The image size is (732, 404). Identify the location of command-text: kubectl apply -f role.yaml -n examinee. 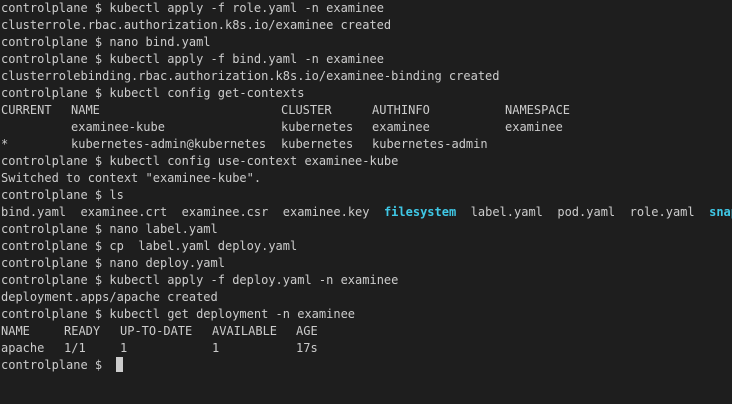
(246, 8).